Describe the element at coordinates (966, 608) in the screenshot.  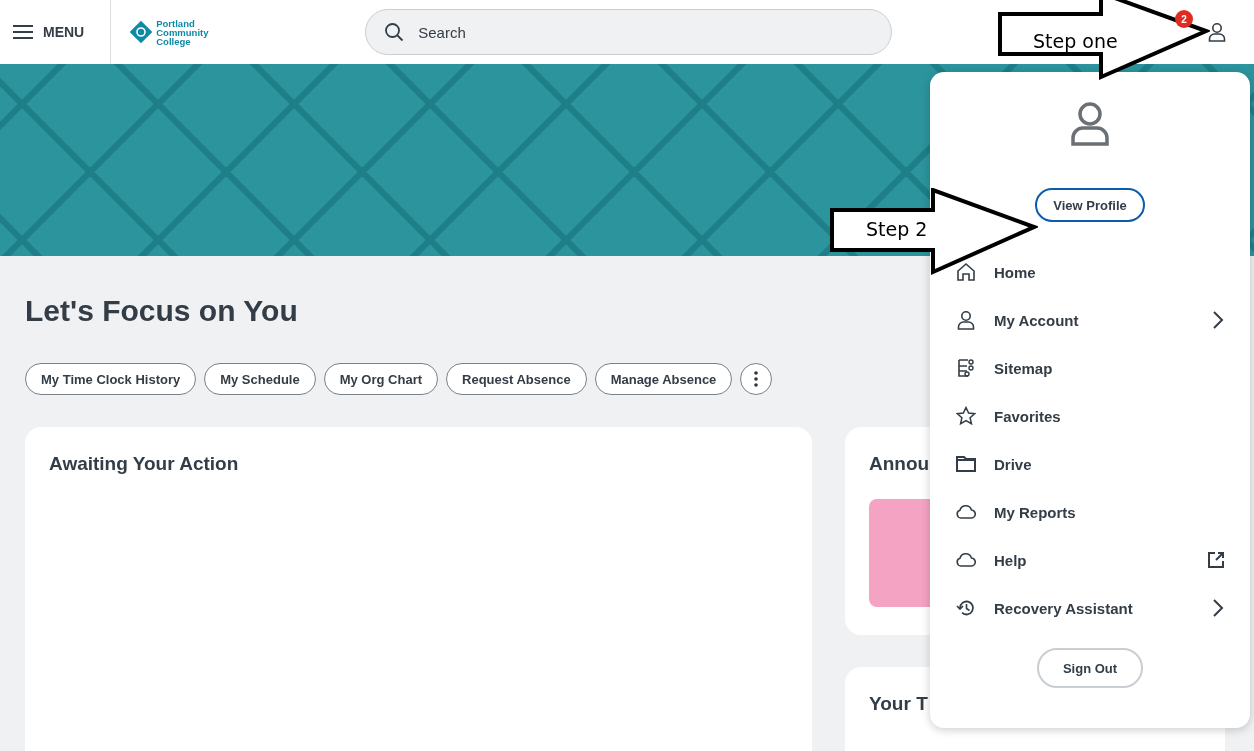
I see `history-icon` at that location.